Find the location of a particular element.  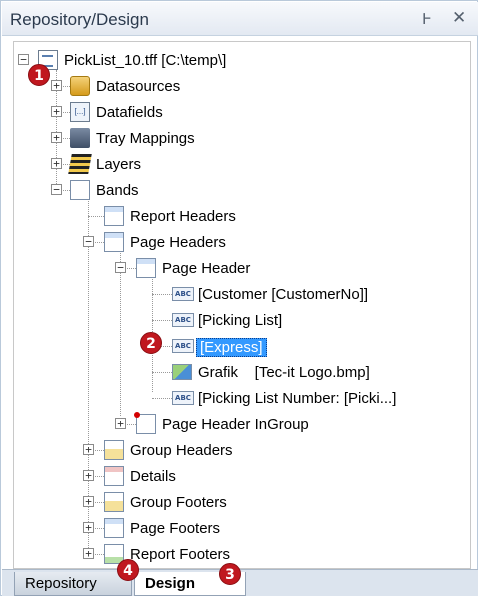

expand-group-footers-button: + is located at coordinates (88, 501).